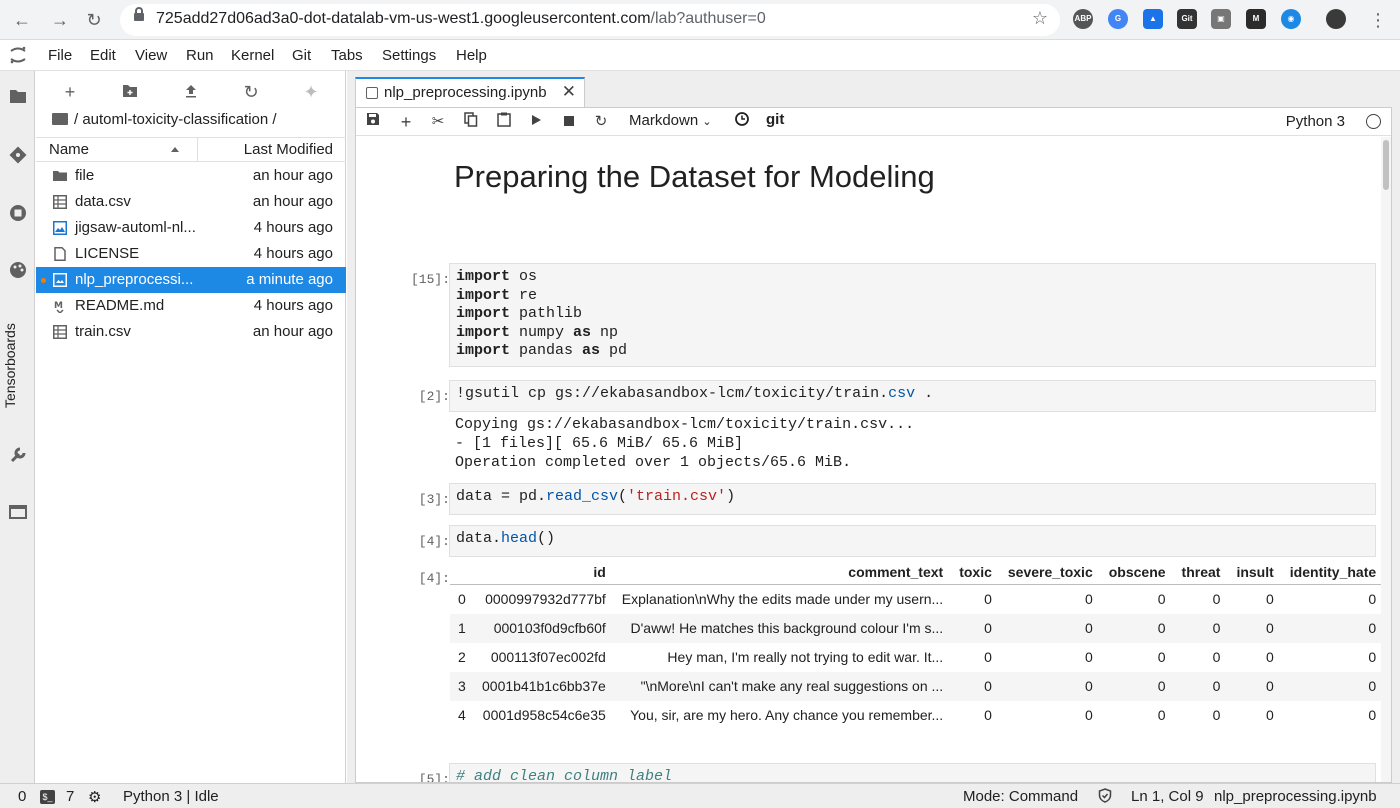 The width and height of the screenshot is (1400, 808). What do you see at coordinates (10, 365) in the screenshot?
I see `tensorboards-tab: Tensorboards` at bounding box center [10, 365].